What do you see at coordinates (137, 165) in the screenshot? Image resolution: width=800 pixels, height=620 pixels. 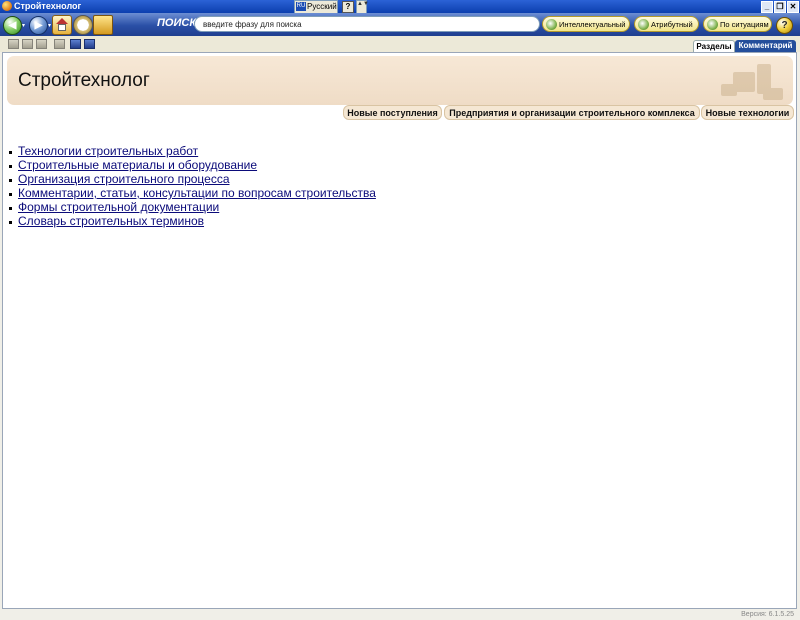 I see `link-materials-equipment: Строительные материалы и оборудование` at bounding box center [137, 165].